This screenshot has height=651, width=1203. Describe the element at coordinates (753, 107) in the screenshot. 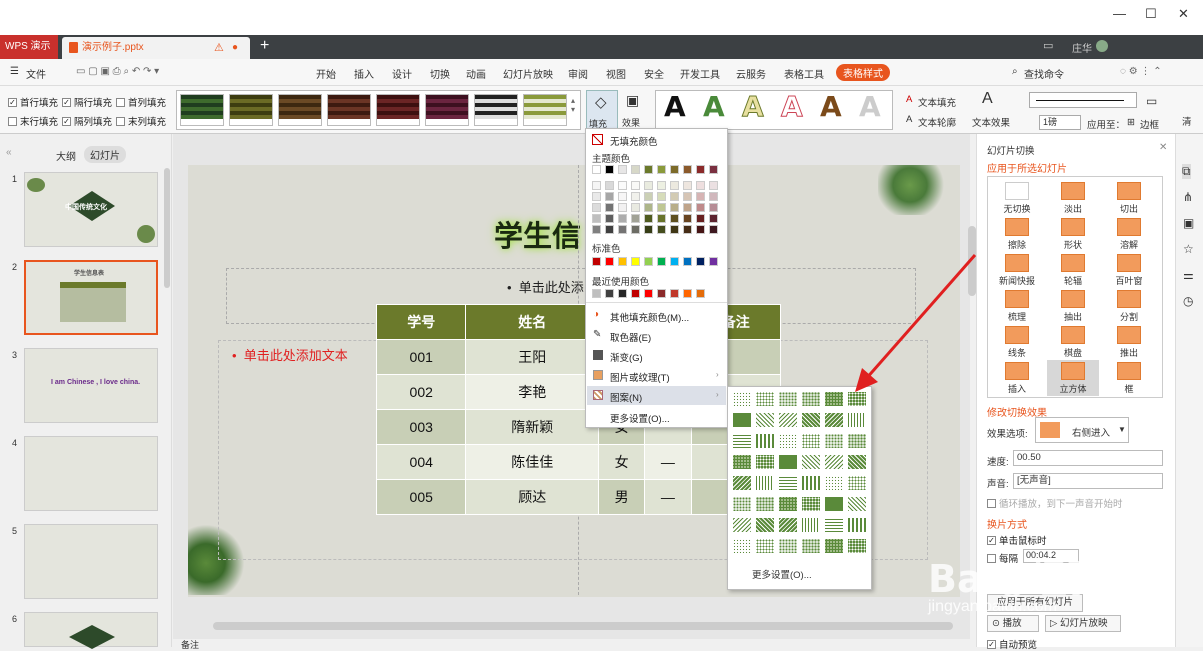

I see `wordart-style-3: A` at that location.